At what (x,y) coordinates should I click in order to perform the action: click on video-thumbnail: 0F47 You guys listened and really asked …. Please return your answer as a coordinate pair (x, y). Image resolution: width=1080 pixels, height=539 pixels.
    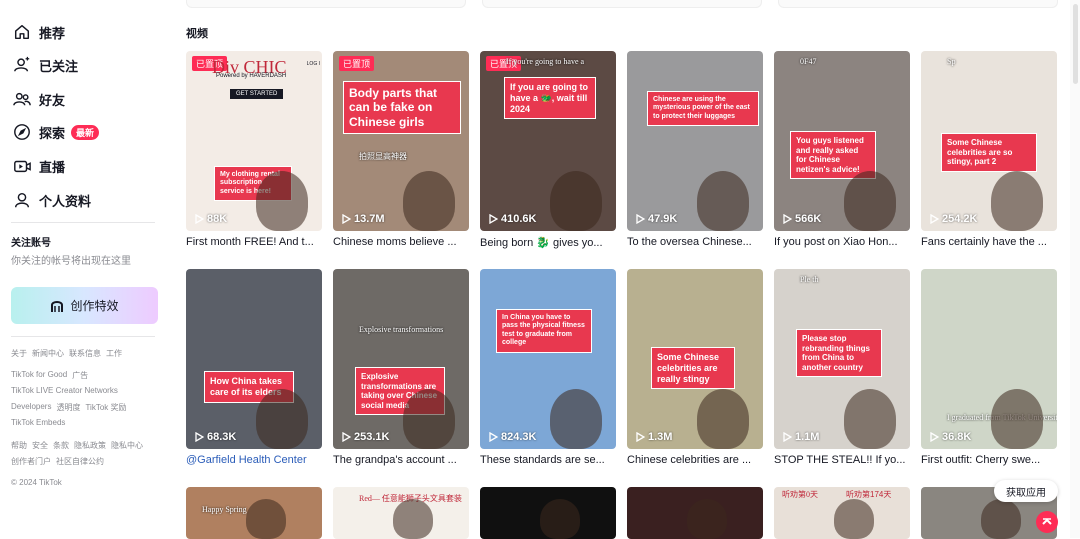
    Looking at the image, I should click on (842, 141).